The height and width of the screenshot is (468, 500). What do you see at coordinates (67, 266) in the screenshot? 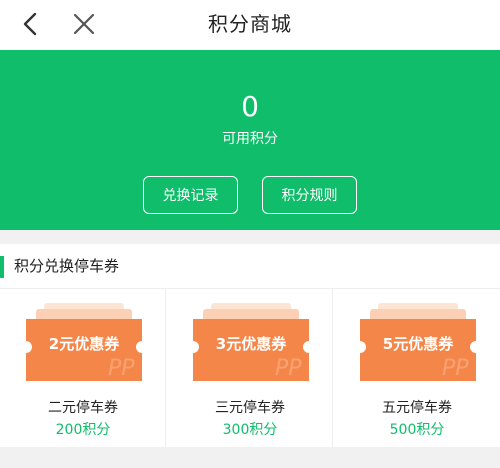
I see `section-title: 积分兑换停车券` at bounding box center [67, 266].